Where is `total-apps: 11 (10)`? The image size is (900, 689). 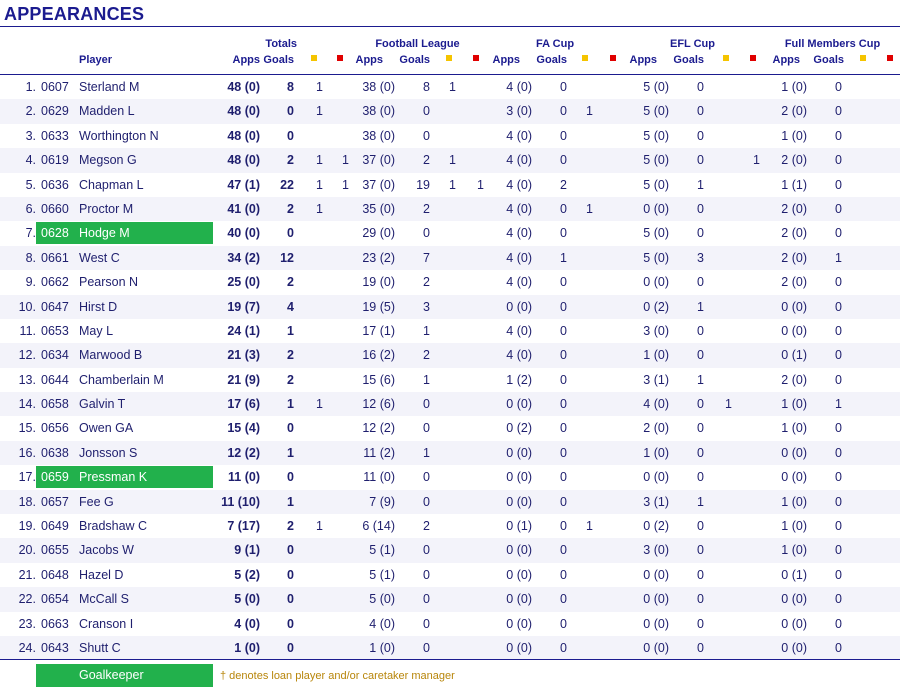
total-apps: 11 (10) is located at coordinates (240, 501).